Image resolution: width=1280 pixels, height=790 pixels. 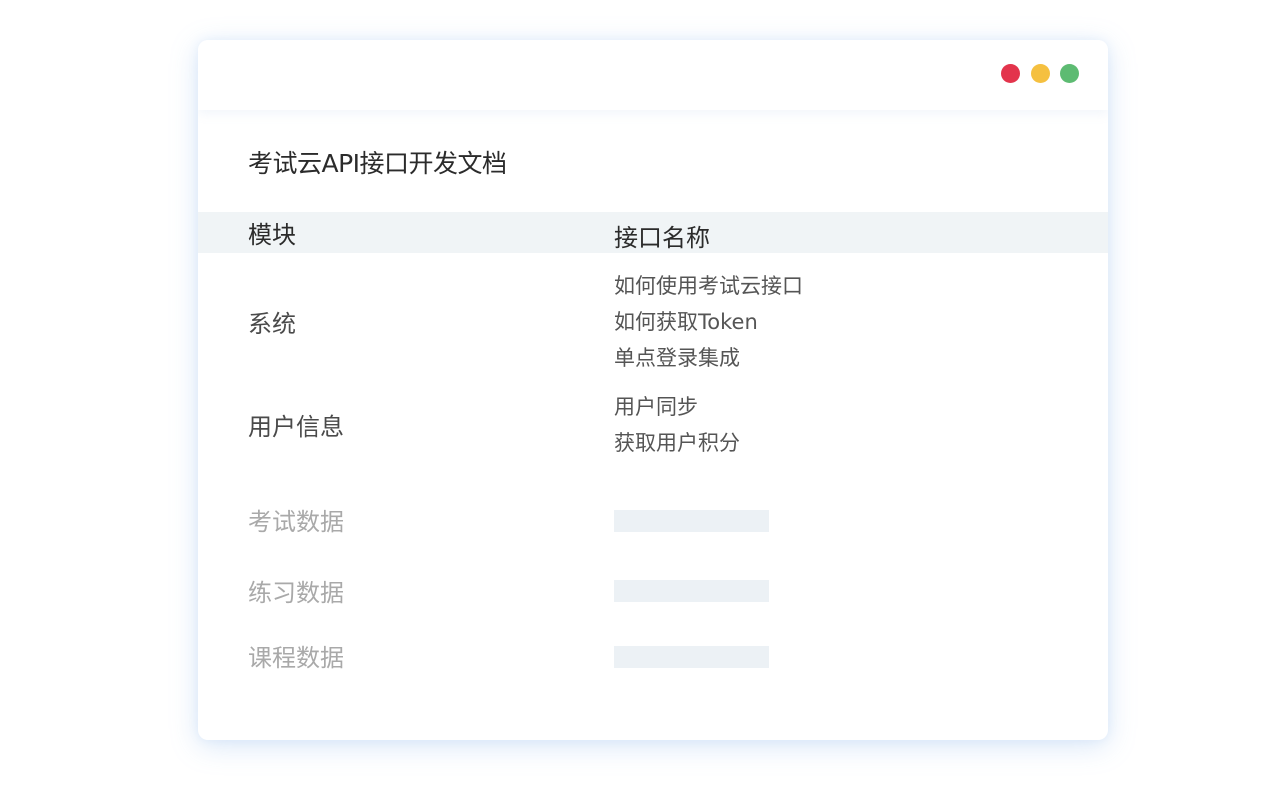 I want to click on api-link-use-api: 如何使用考试云接口, so click(x=708, y=286).